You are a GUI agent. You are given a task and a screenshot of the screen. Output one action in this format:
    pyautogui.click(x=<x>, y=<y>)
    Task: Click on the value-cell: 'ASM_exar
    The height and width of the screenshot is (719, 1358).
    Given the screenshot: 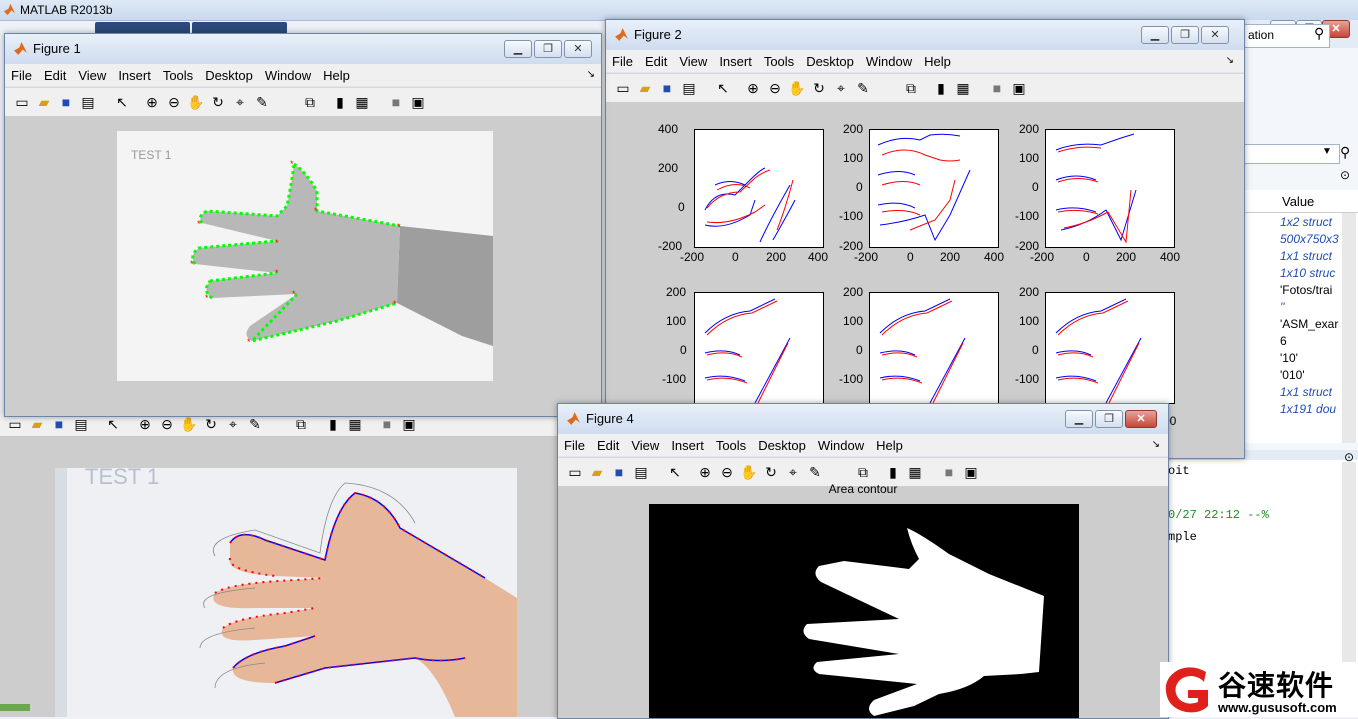 What is the action you would take?
    pyautogui.click(x=1309, y=324)
    